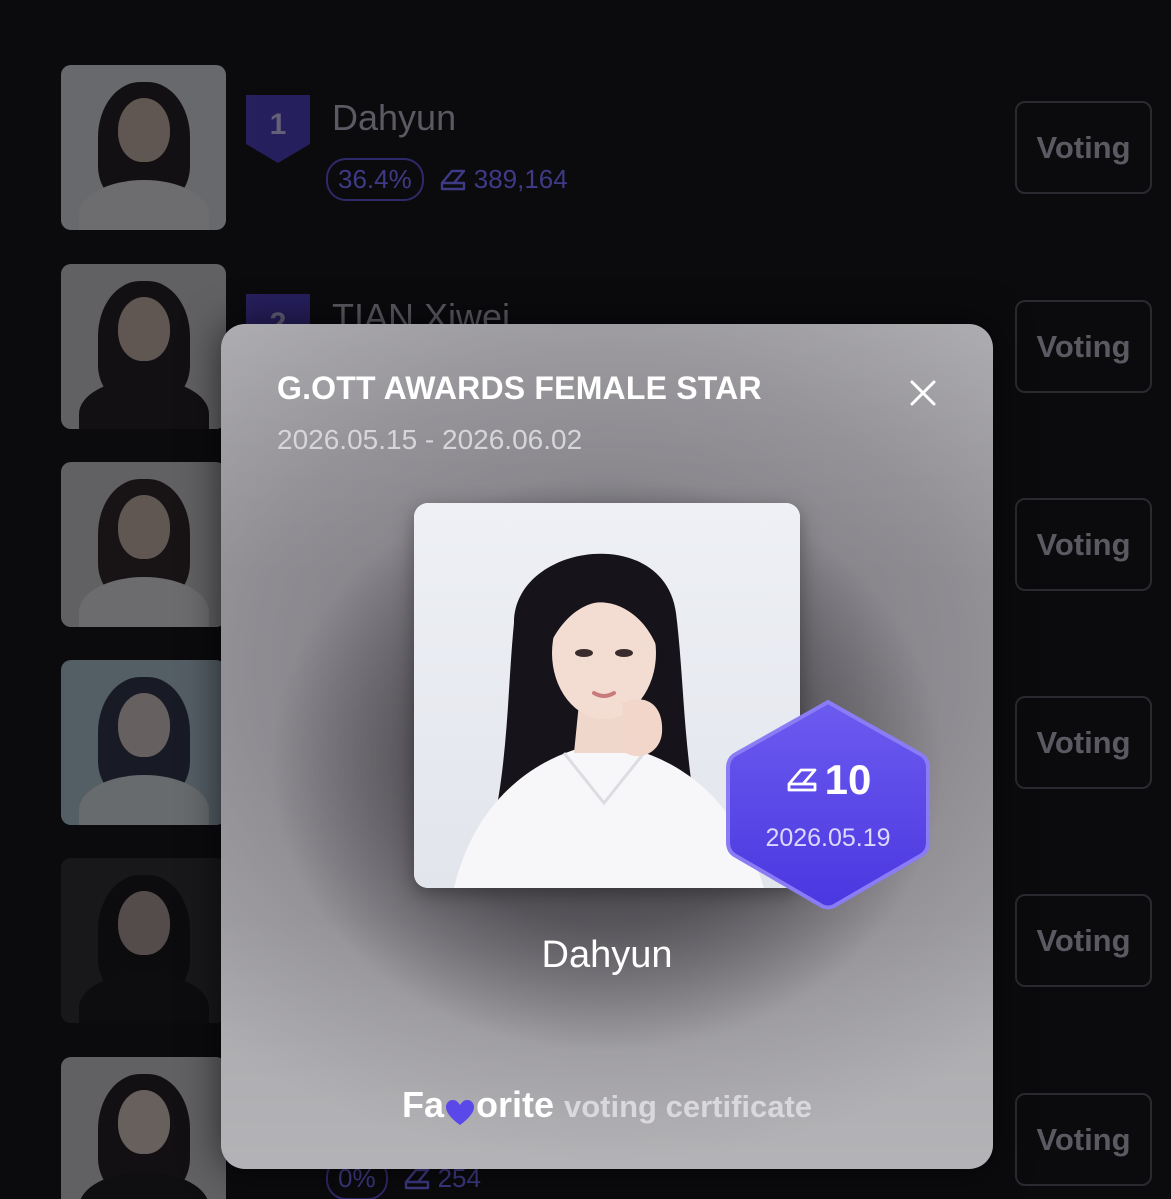  What do you see at coordinates (828, 780) in the screenshot?
I see `badge-vote-count: 10` at bounding box center [828, 780].